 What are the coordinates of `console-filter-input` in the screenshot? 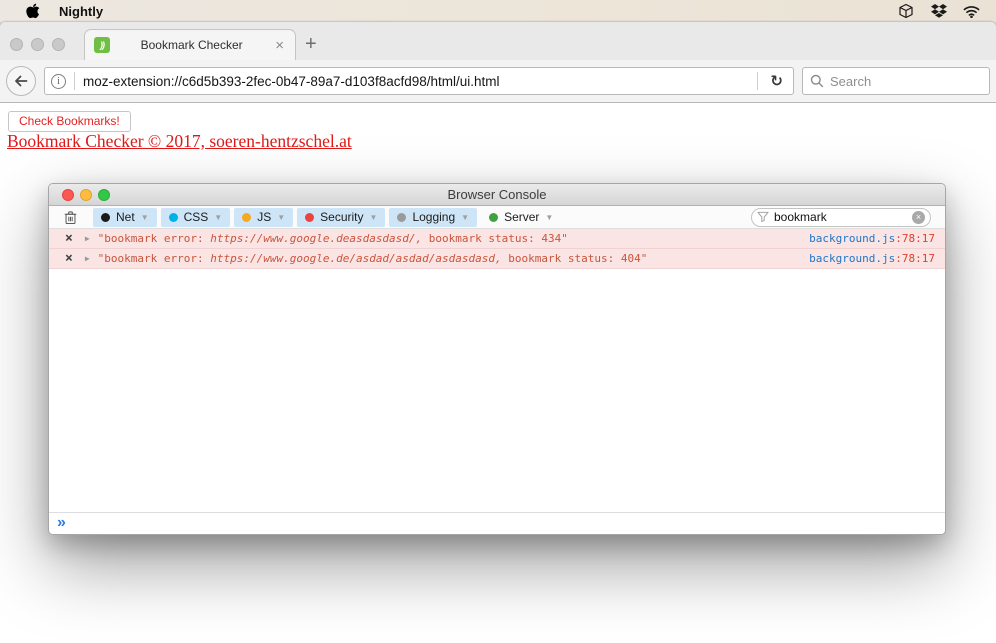 It's located at (843, 217).